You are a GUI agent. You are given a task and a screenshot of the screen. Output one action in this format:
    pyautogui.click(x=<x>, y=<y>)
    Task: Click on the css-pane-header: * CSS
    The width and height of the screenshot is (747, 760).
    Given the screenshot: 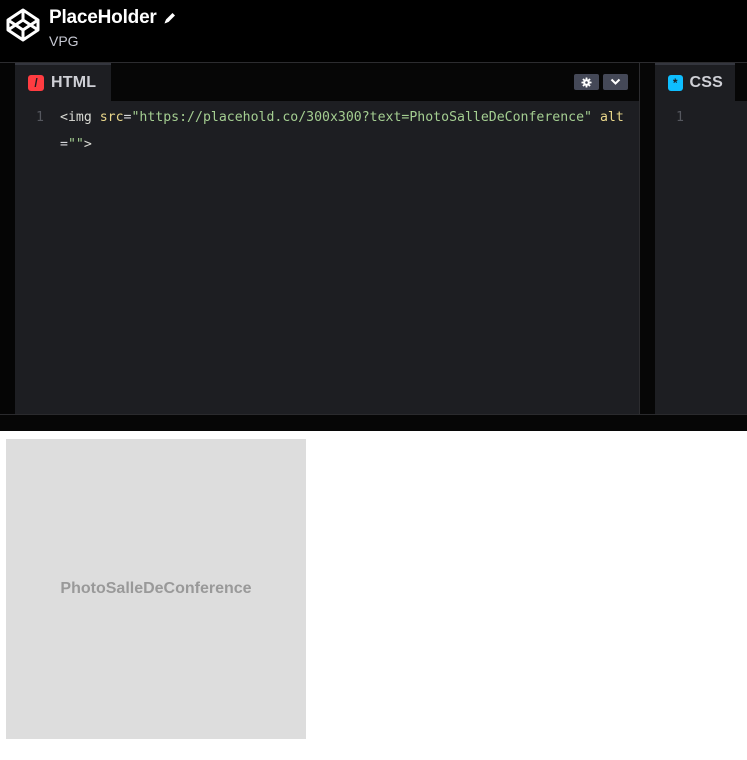 What is the action you would take?
    pyautogui.click(x=701, y=82)
    